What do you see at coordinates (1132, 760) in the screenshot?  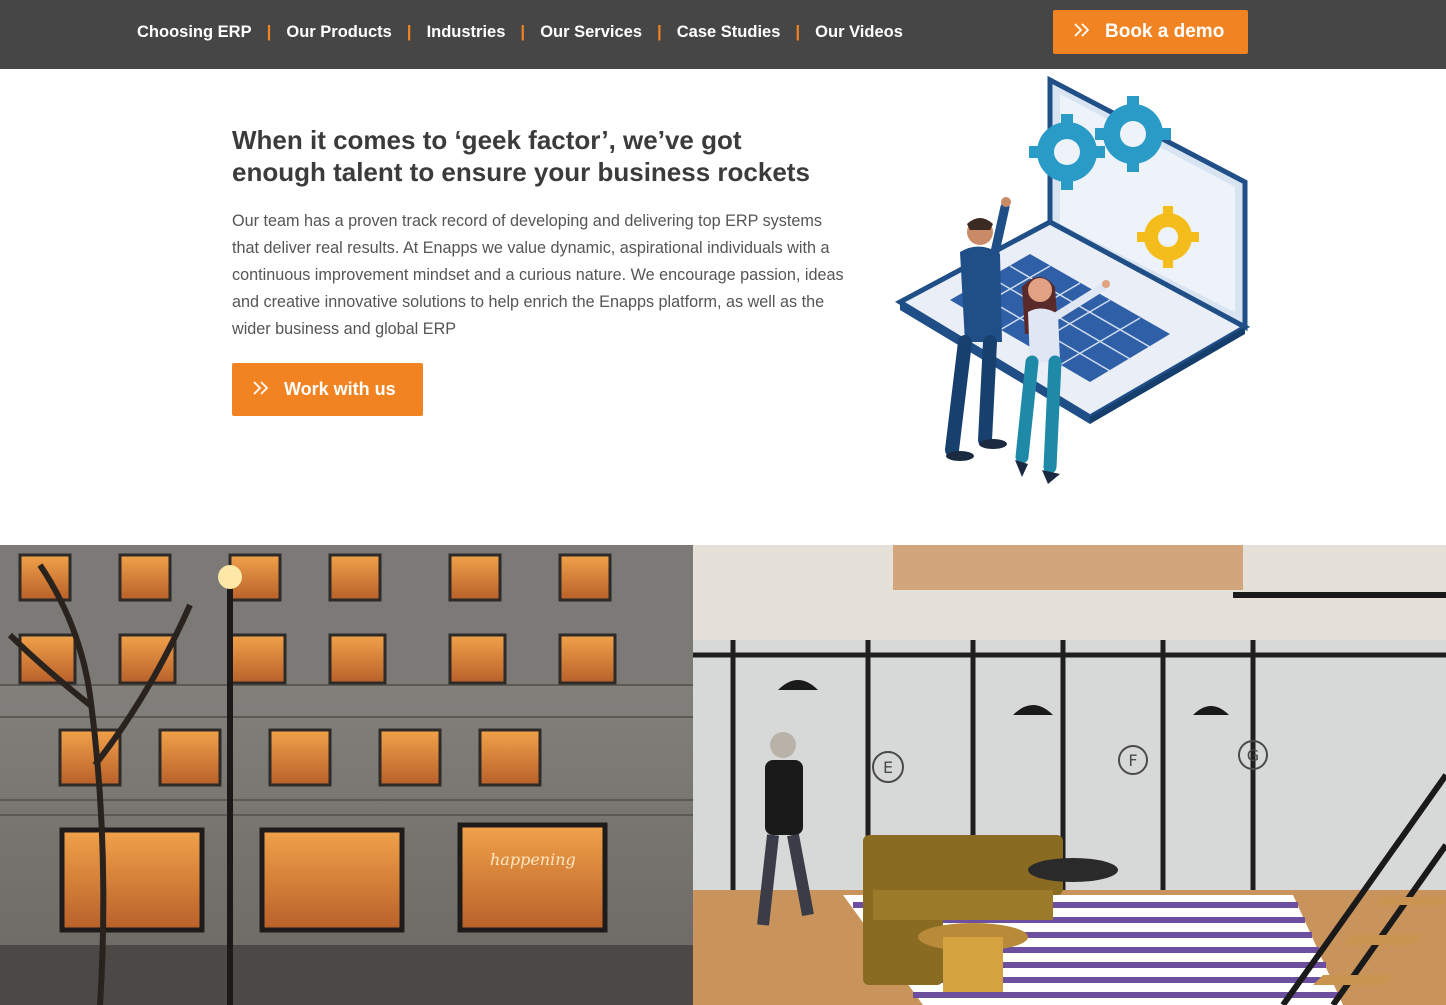 I see `room-letter-f: F` at bounding box center [1132, 760].